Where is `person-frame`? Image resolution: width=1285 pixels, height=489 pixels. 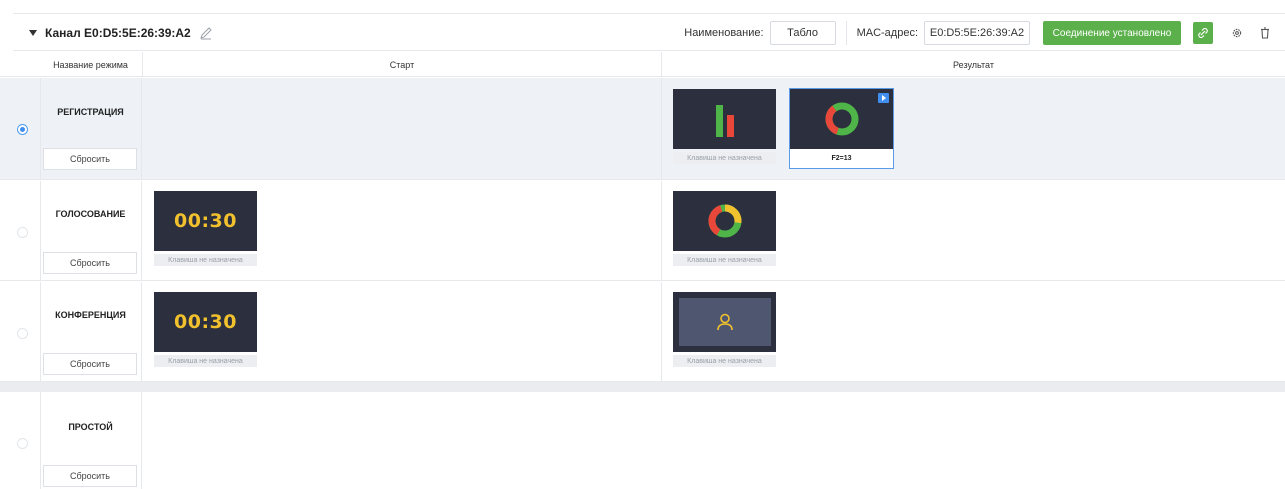 person-frame is located at coordinates (724, 322).